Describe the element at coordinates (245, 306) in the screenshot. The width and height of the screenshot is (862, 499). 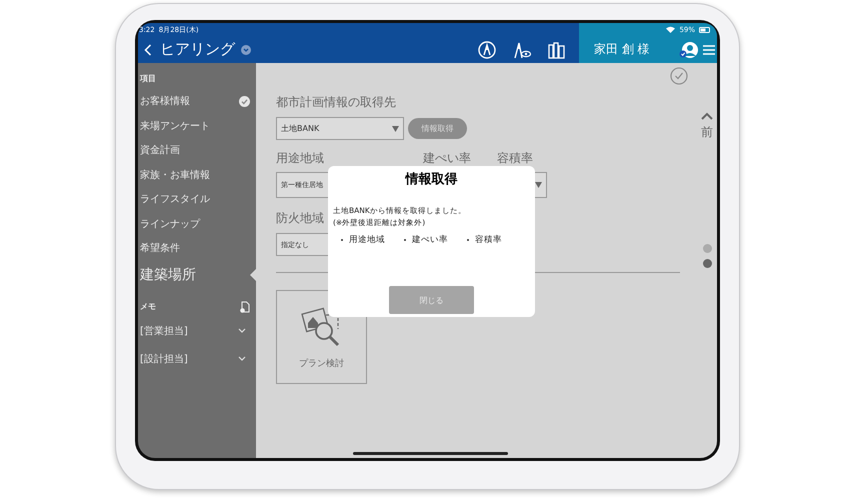
I see `add-note-icon` at that location.